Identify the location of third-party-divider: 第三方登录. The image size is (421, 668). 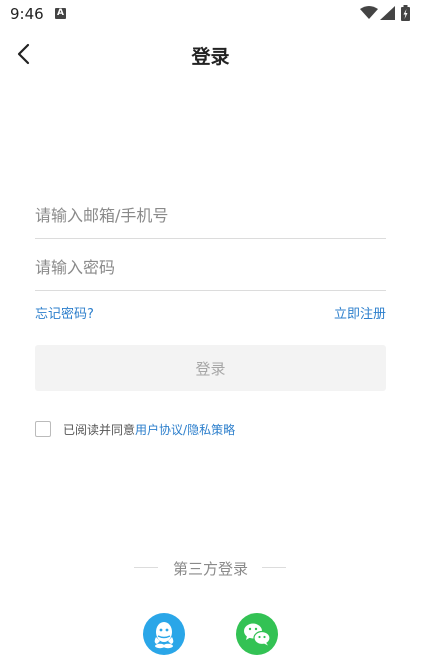
(210, 568).